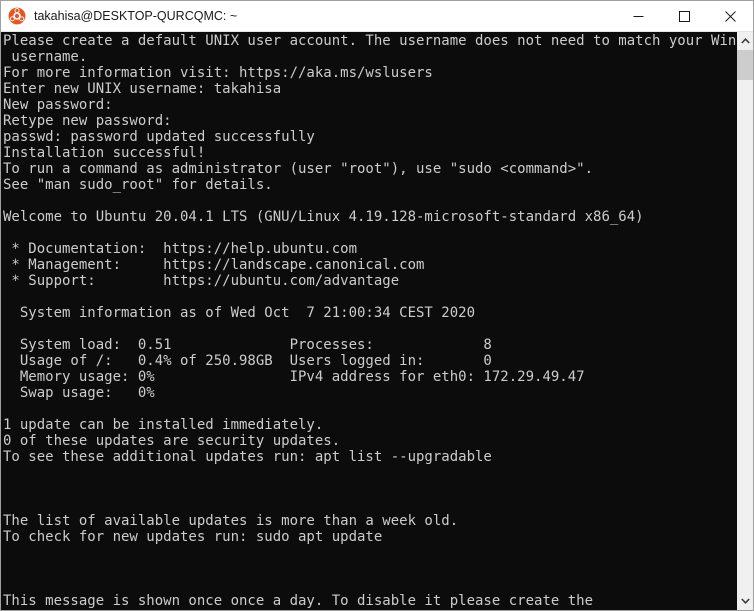 The width and height of the screenshot is (754, 611). Describe the element at coordinates (87, 121) in the screenshot. I see `terminal-line: Retype new password:` at that location.